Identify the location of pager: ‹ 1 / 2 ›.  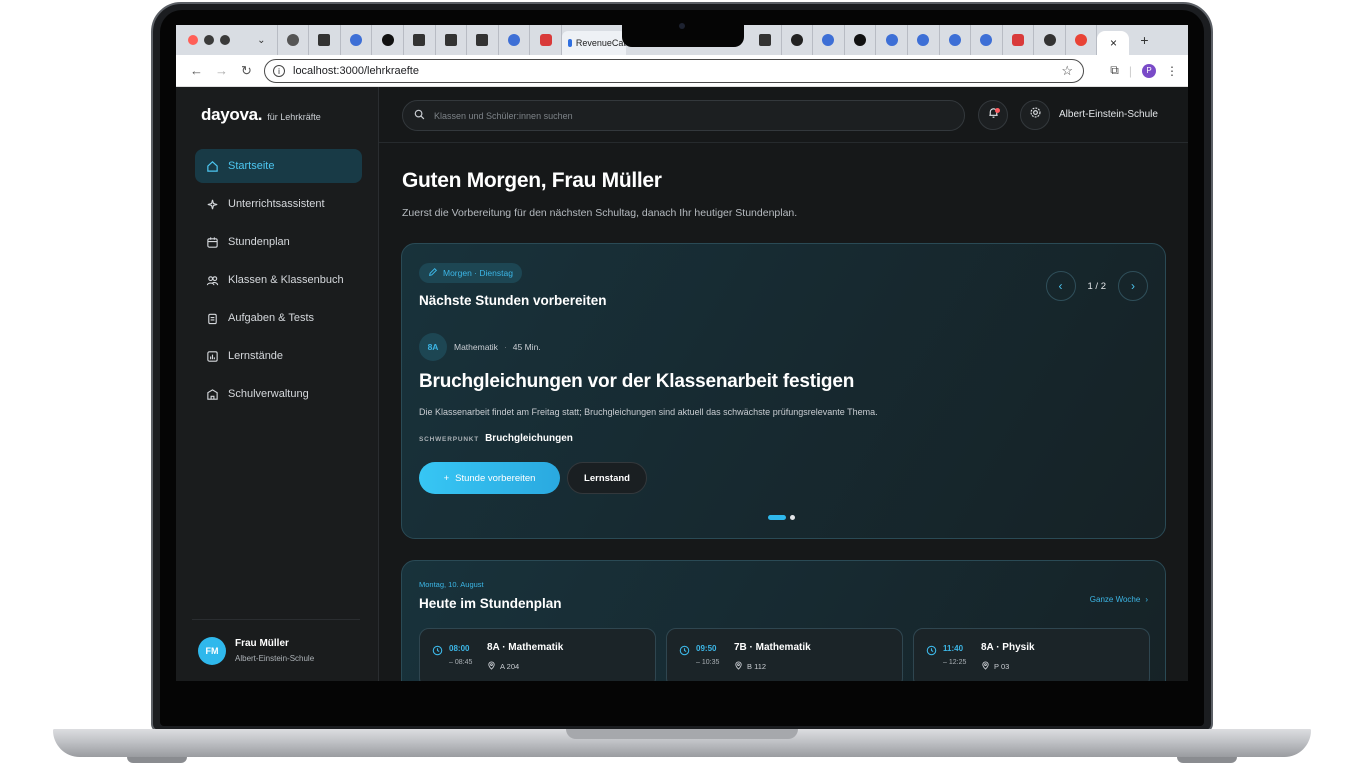
(1096, 286).